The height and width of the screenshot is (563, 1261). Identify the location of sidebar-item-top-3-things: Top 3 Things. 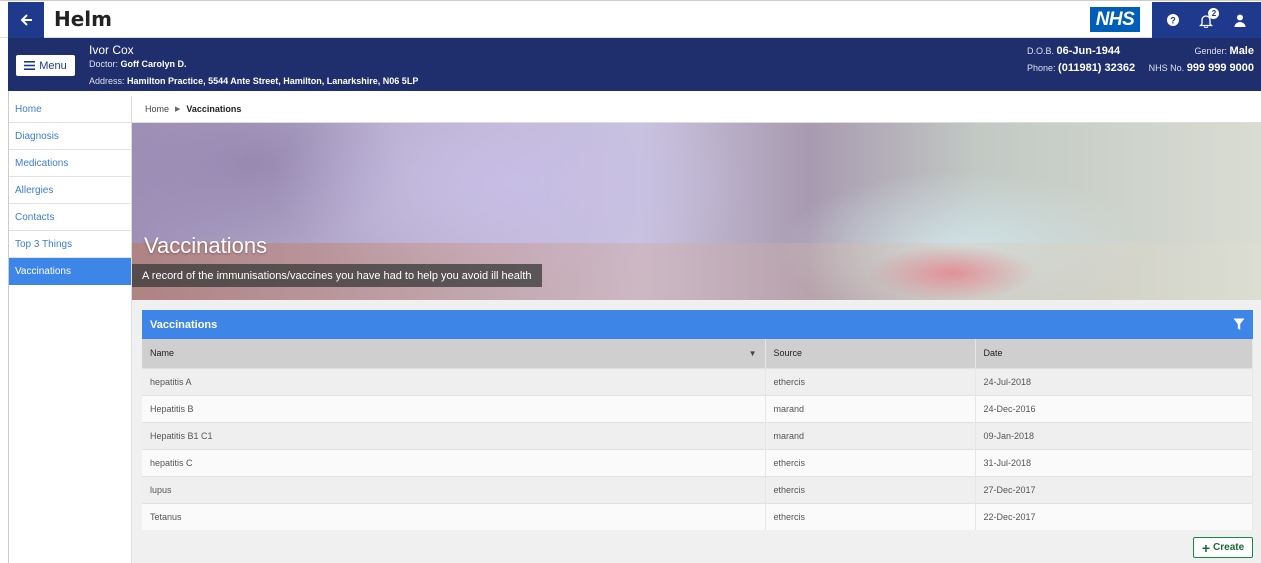
(70, 244).